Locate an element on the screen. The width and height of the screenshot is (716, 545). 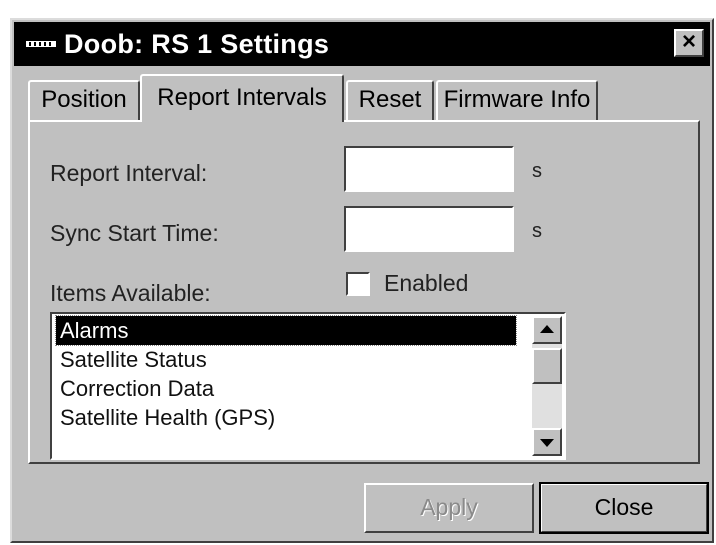
enabled-checkbox is located at coordinates (358, 284).